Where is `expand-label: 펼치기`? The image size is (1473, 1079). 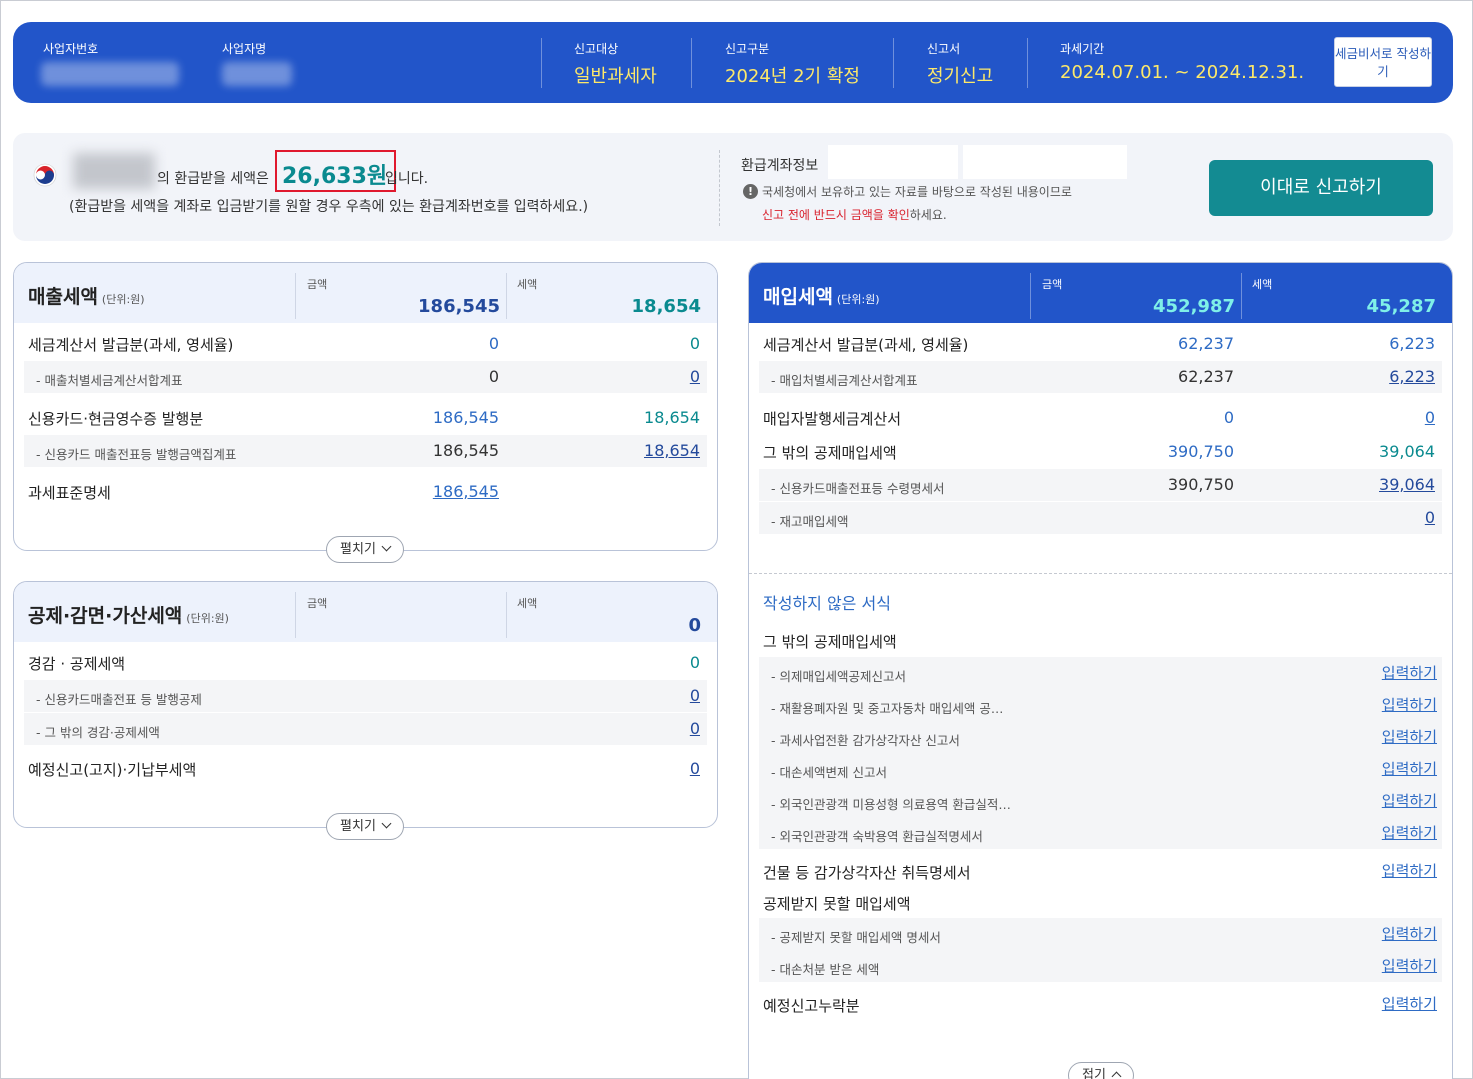 expand-label: 펼치기 is located at coordinates (358, 826).